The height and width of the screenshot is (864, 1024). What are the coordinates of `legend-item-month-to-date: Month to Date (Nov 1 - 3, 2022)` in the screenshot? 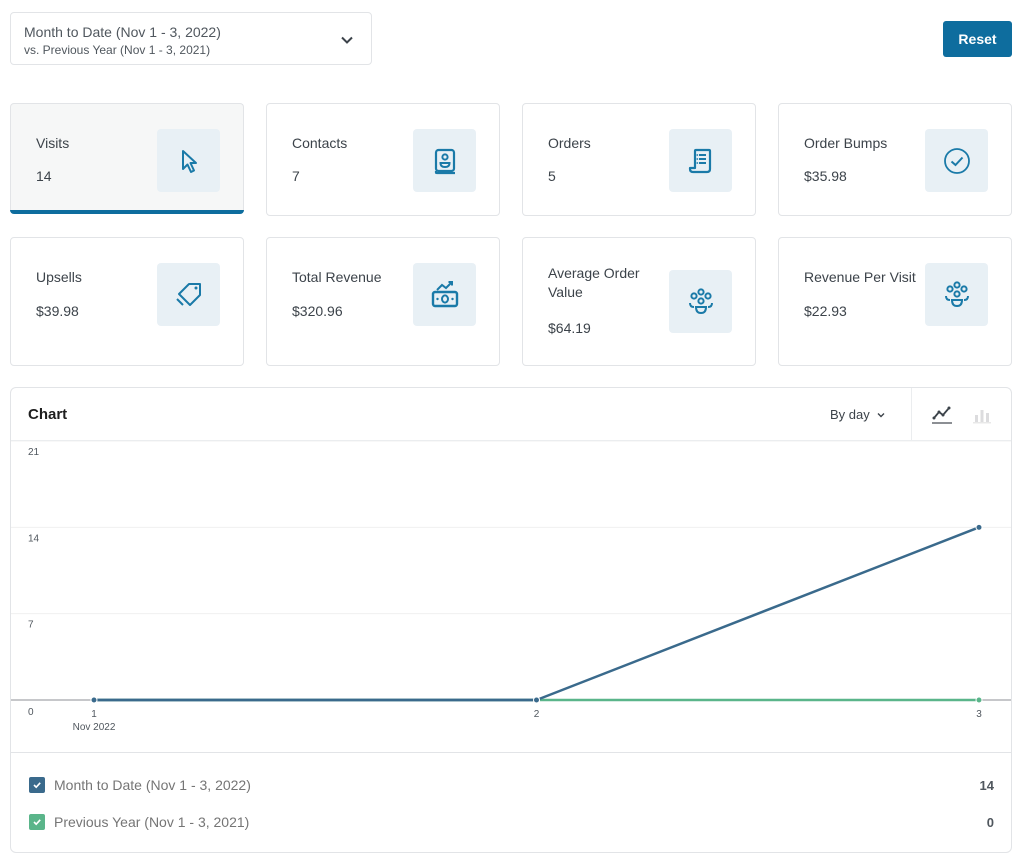 It's located at (140, 785).